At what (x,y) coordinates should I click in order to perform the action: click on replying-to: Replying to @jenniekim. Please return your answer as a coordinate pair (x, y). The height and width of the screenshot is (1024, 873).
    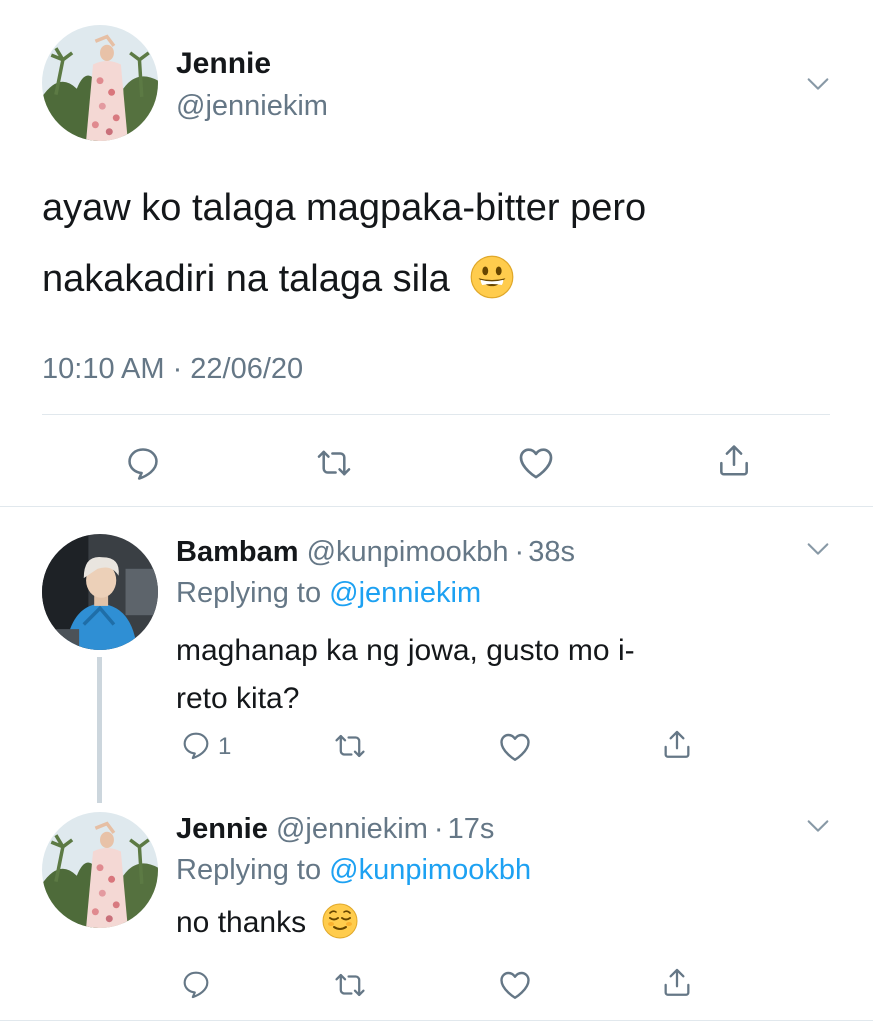
    Looking at the image, I should click on (328, 593).